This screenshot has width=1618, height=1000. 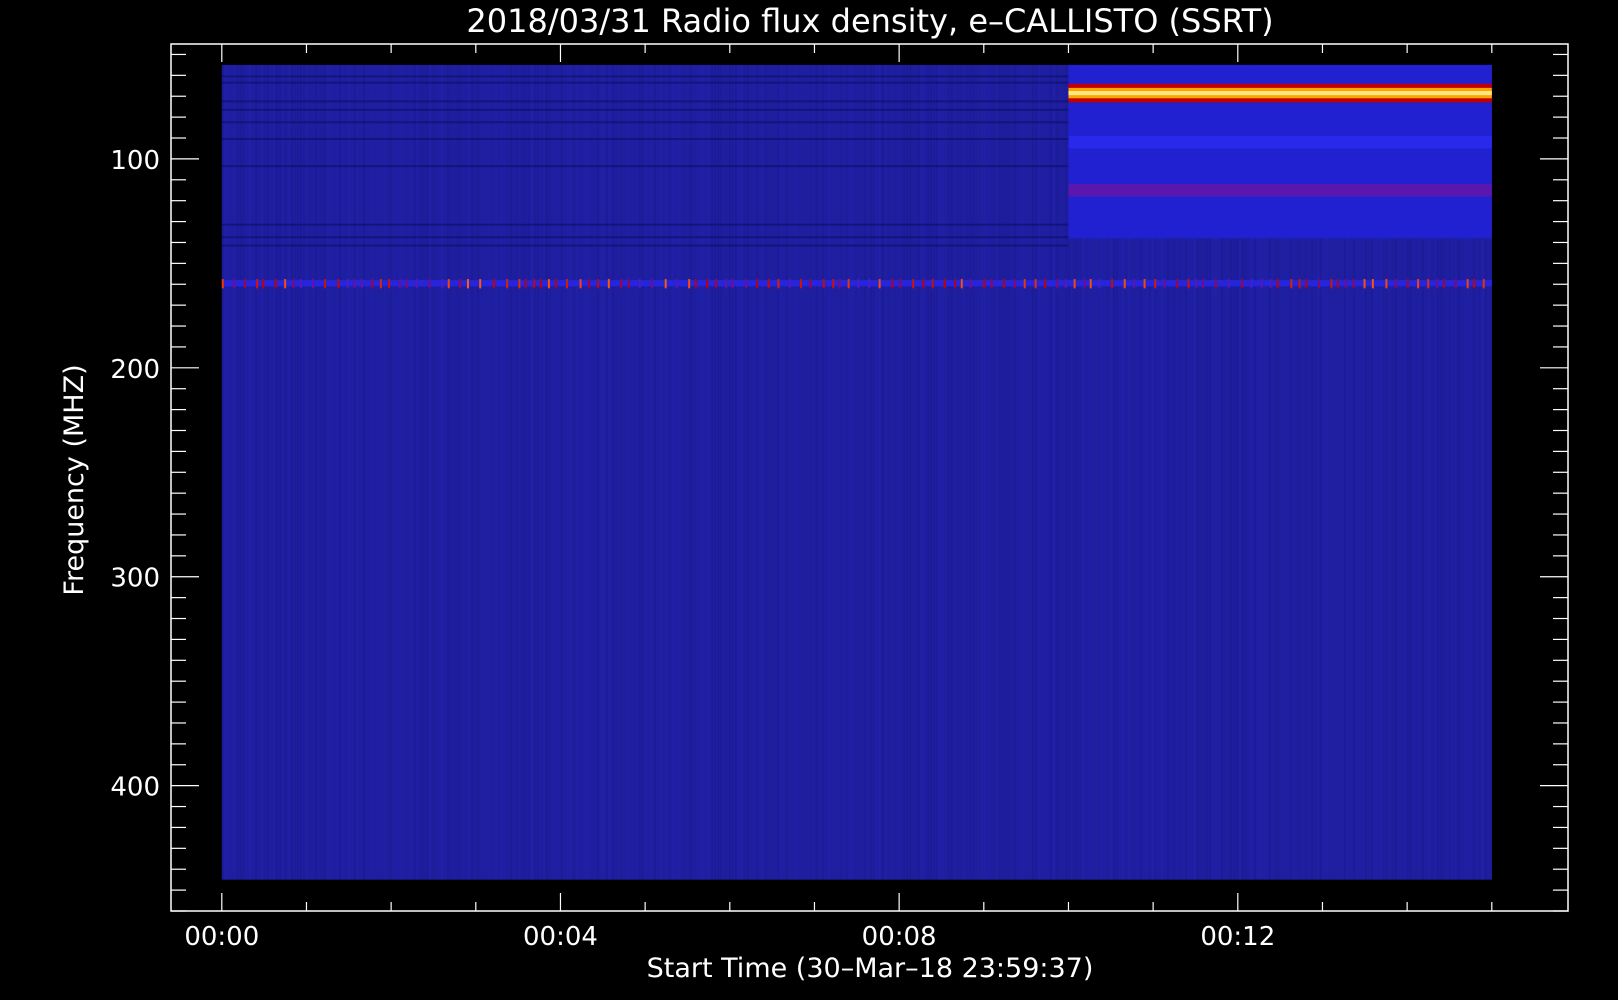 I want to click on y-tick-label: 200, so click(x=135, y=370).